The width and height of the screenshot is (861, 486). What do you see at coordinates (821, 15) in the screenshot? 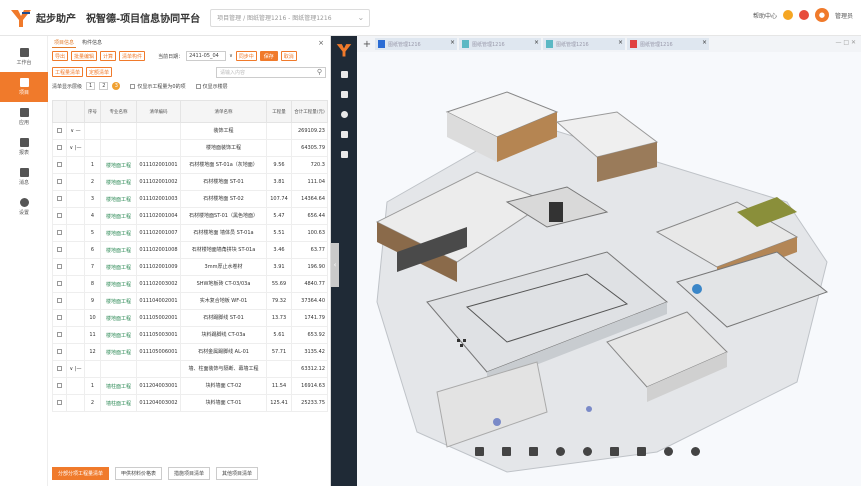
I see `avatar: ●` at bounding box center [821, 15].